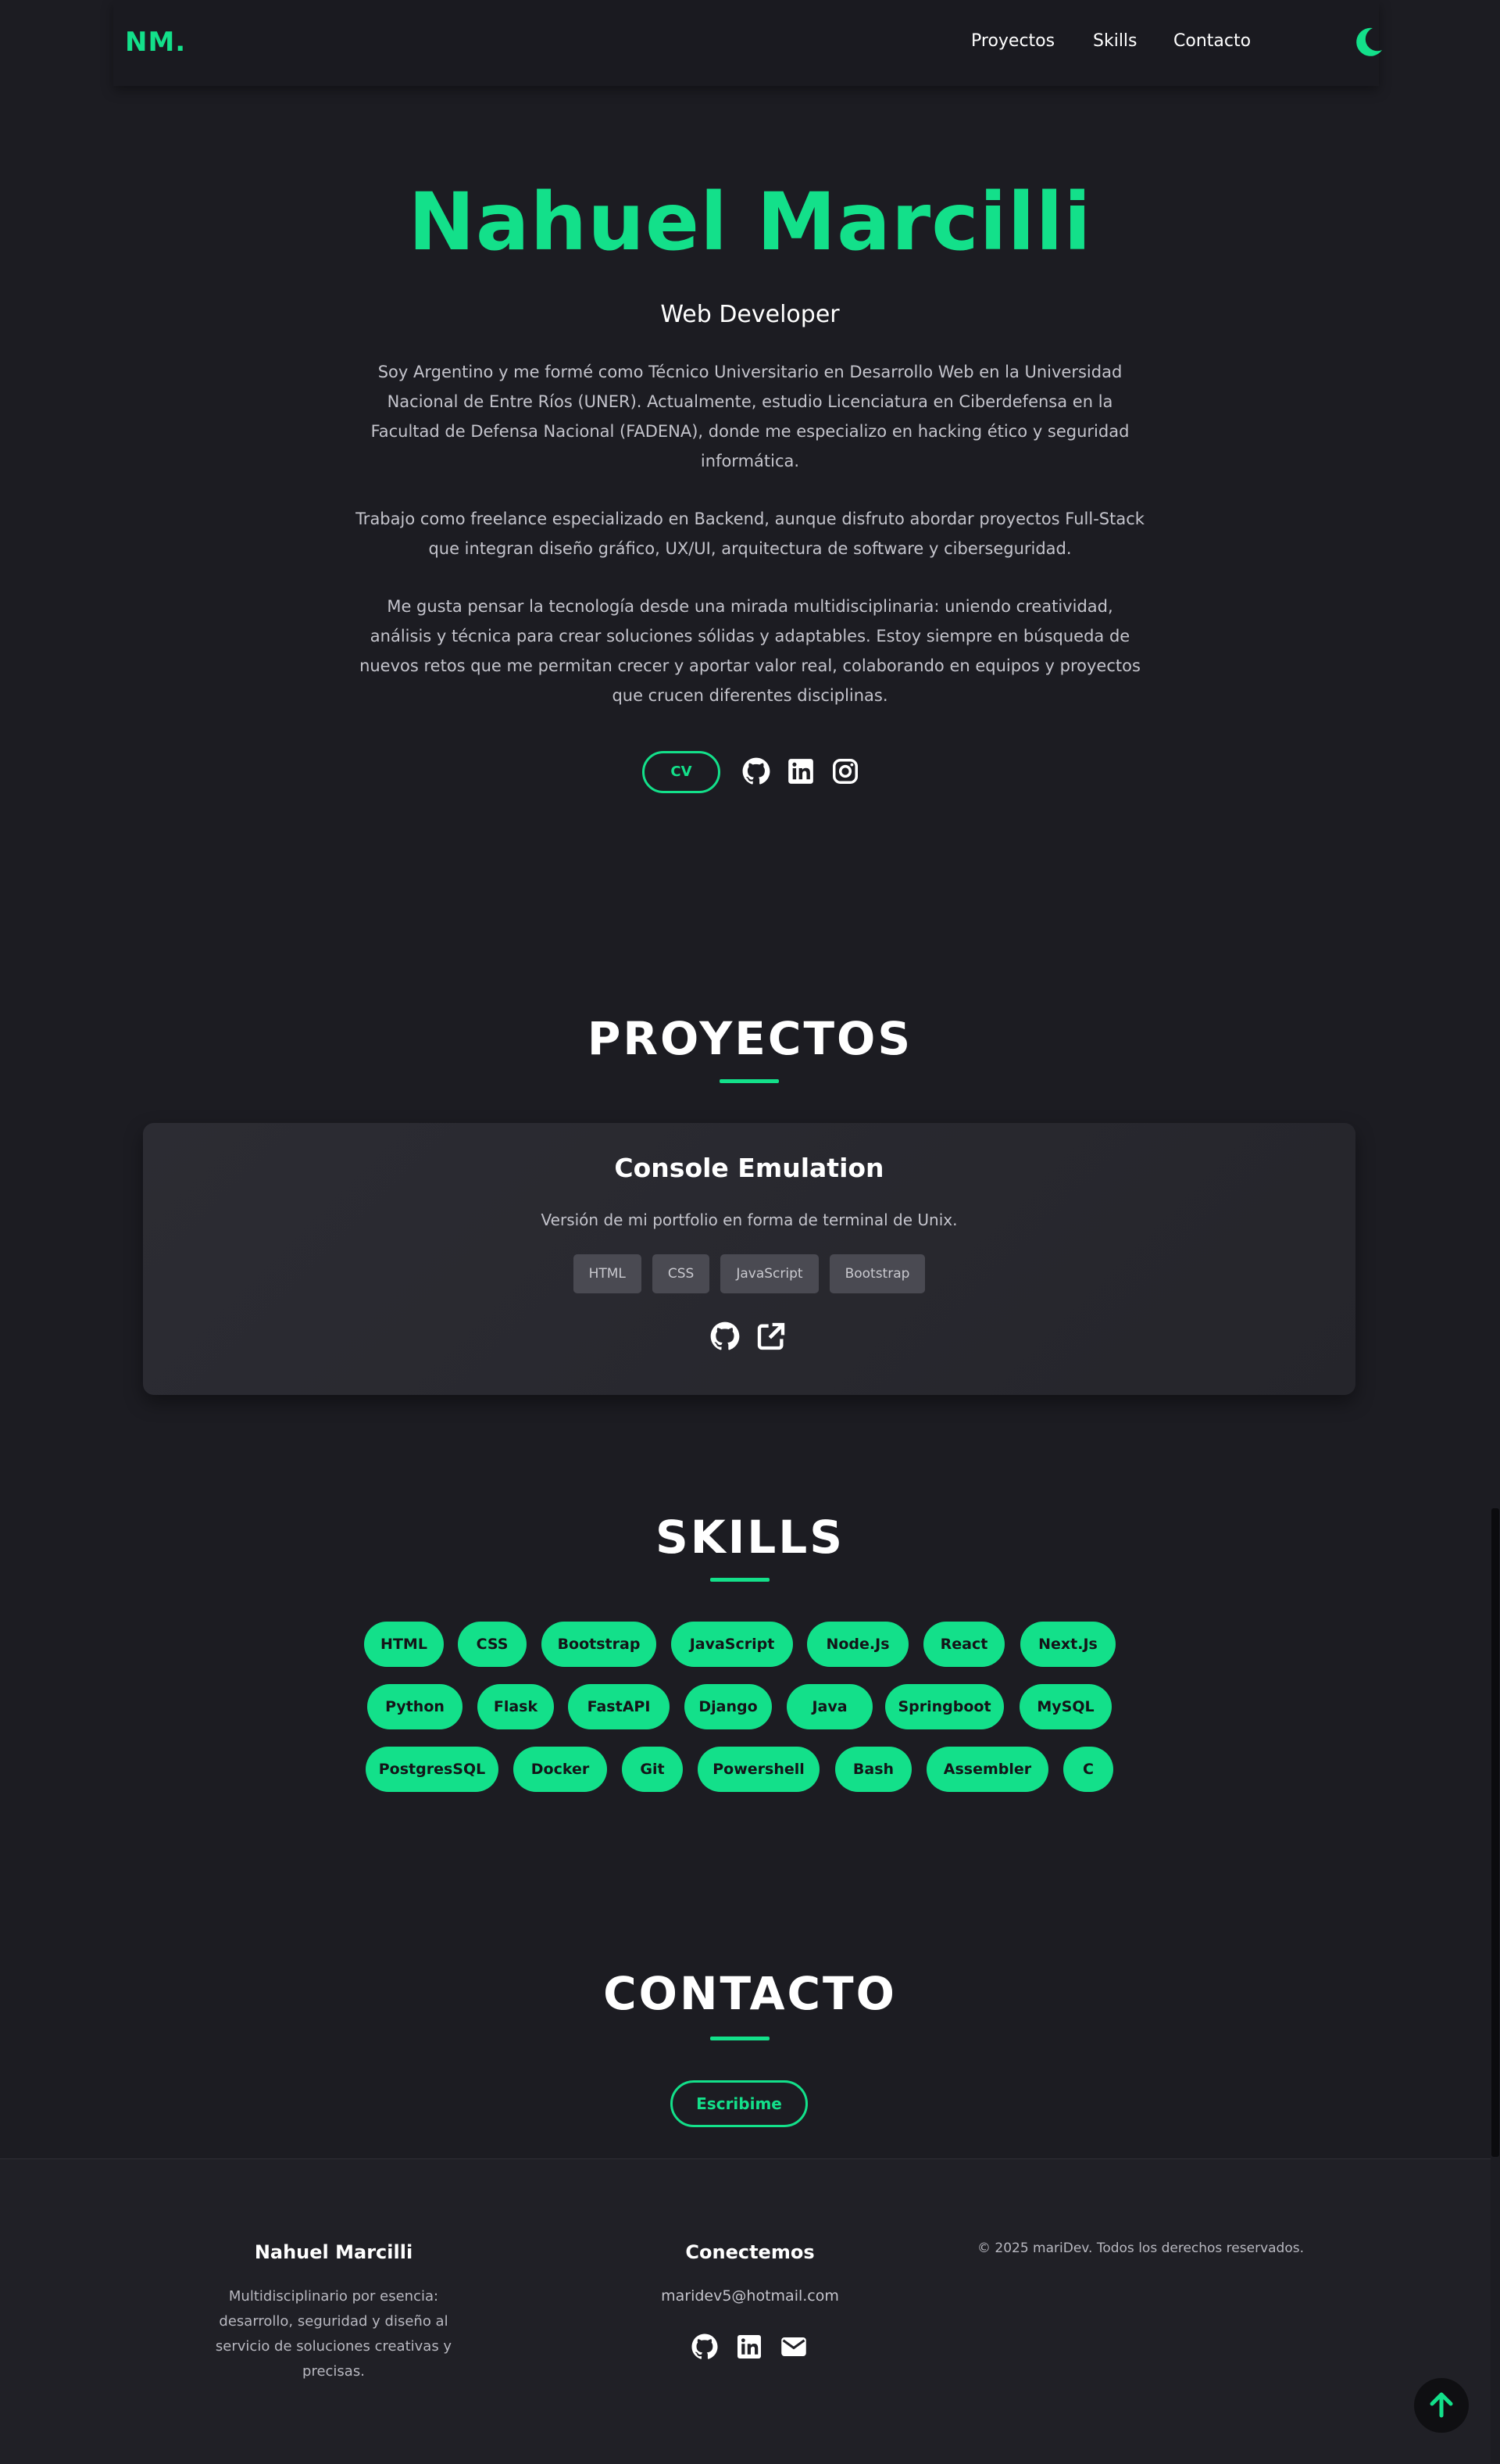  I want to click on contact-underline, so click(740, 2038).